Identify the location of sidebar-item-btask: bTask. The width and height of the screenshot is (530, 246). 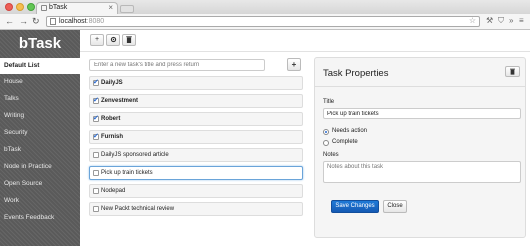
(40, 150).